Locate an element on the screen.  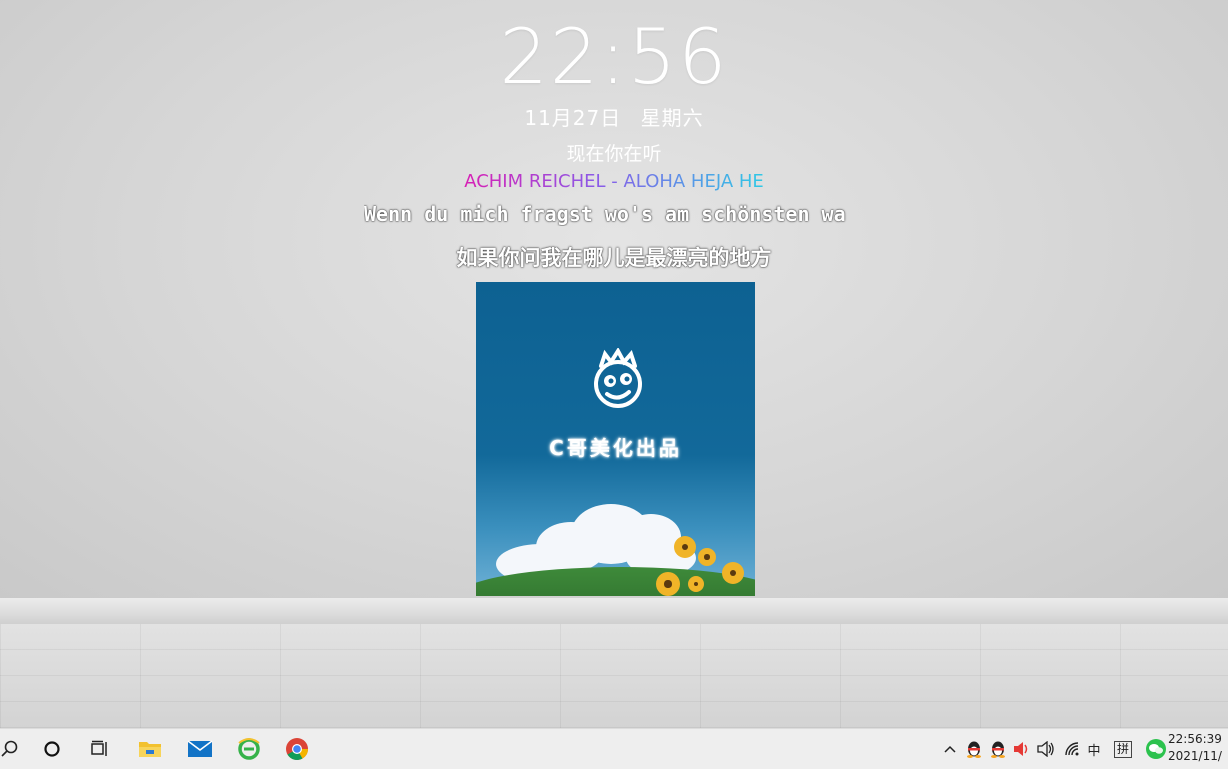
search-icon is located at coordinates (9, 748).